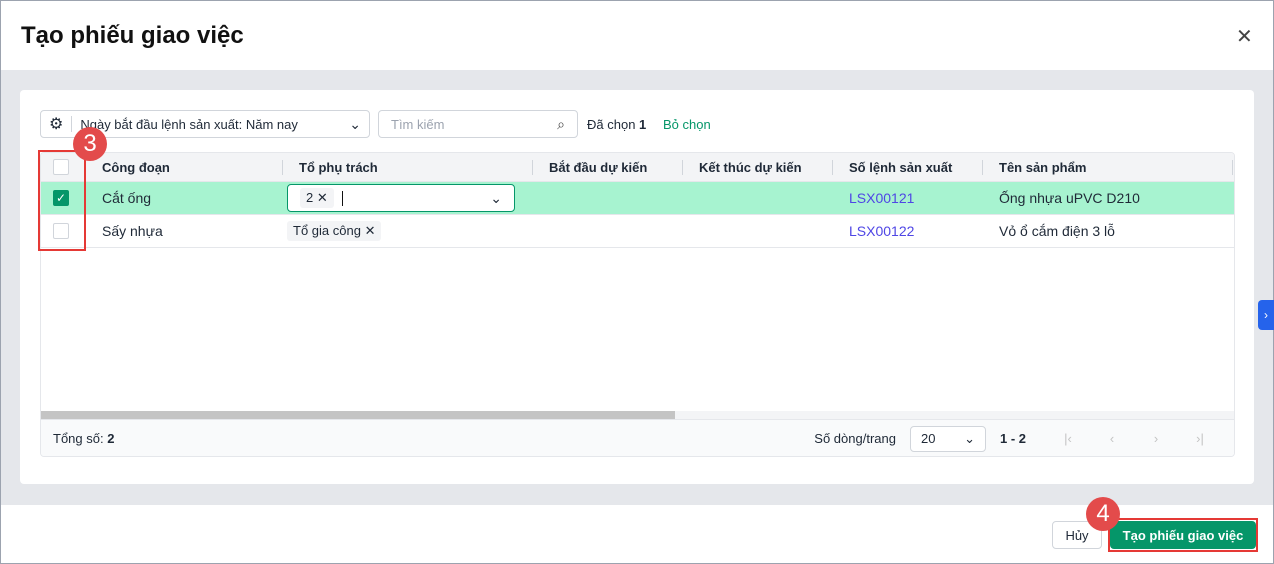 The height and width of the screenshot is (564, 1274). Describe the element at coordinates (78, 438) in the screenshot. I see `total-label: Tổng số:` at that location.